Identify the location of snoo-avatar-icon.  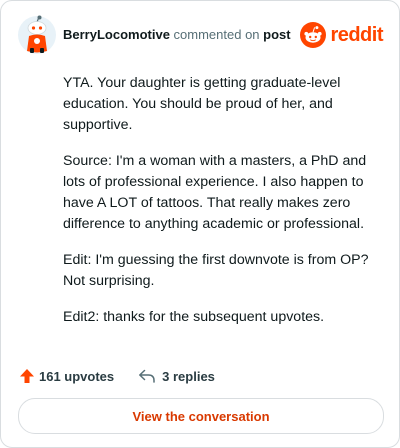
(37, 35).